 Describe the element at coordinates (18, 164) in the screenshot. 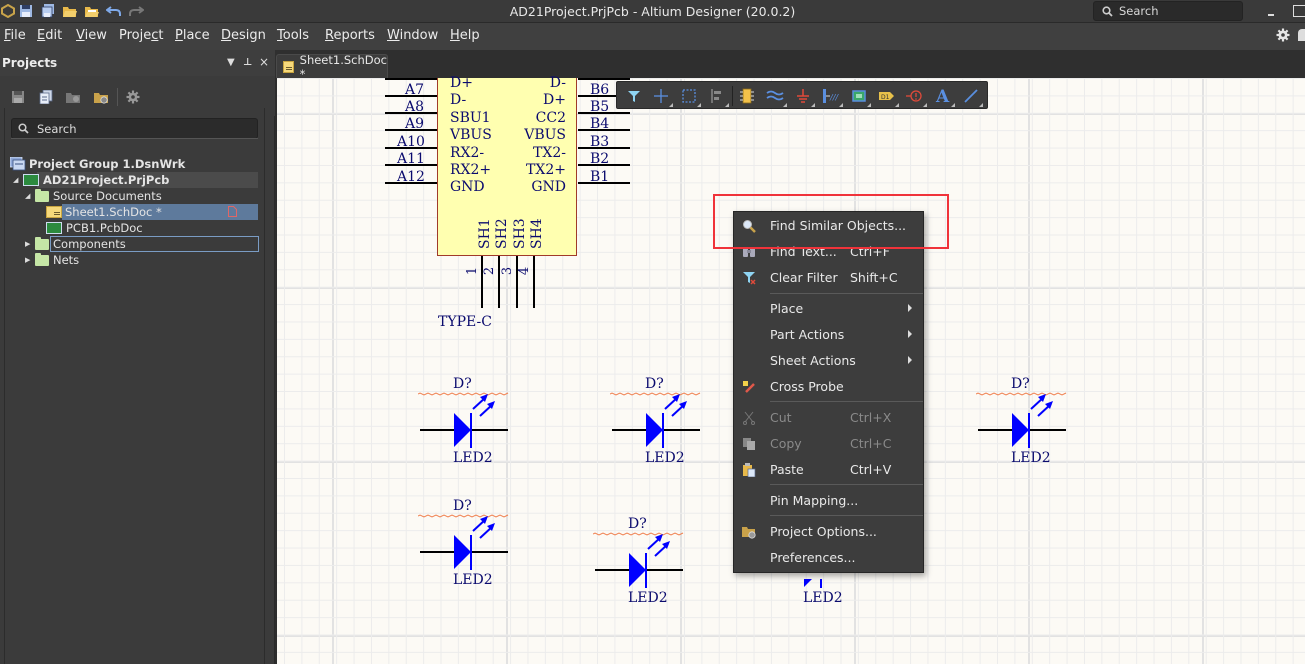

I see `workspace-icon` at that location.